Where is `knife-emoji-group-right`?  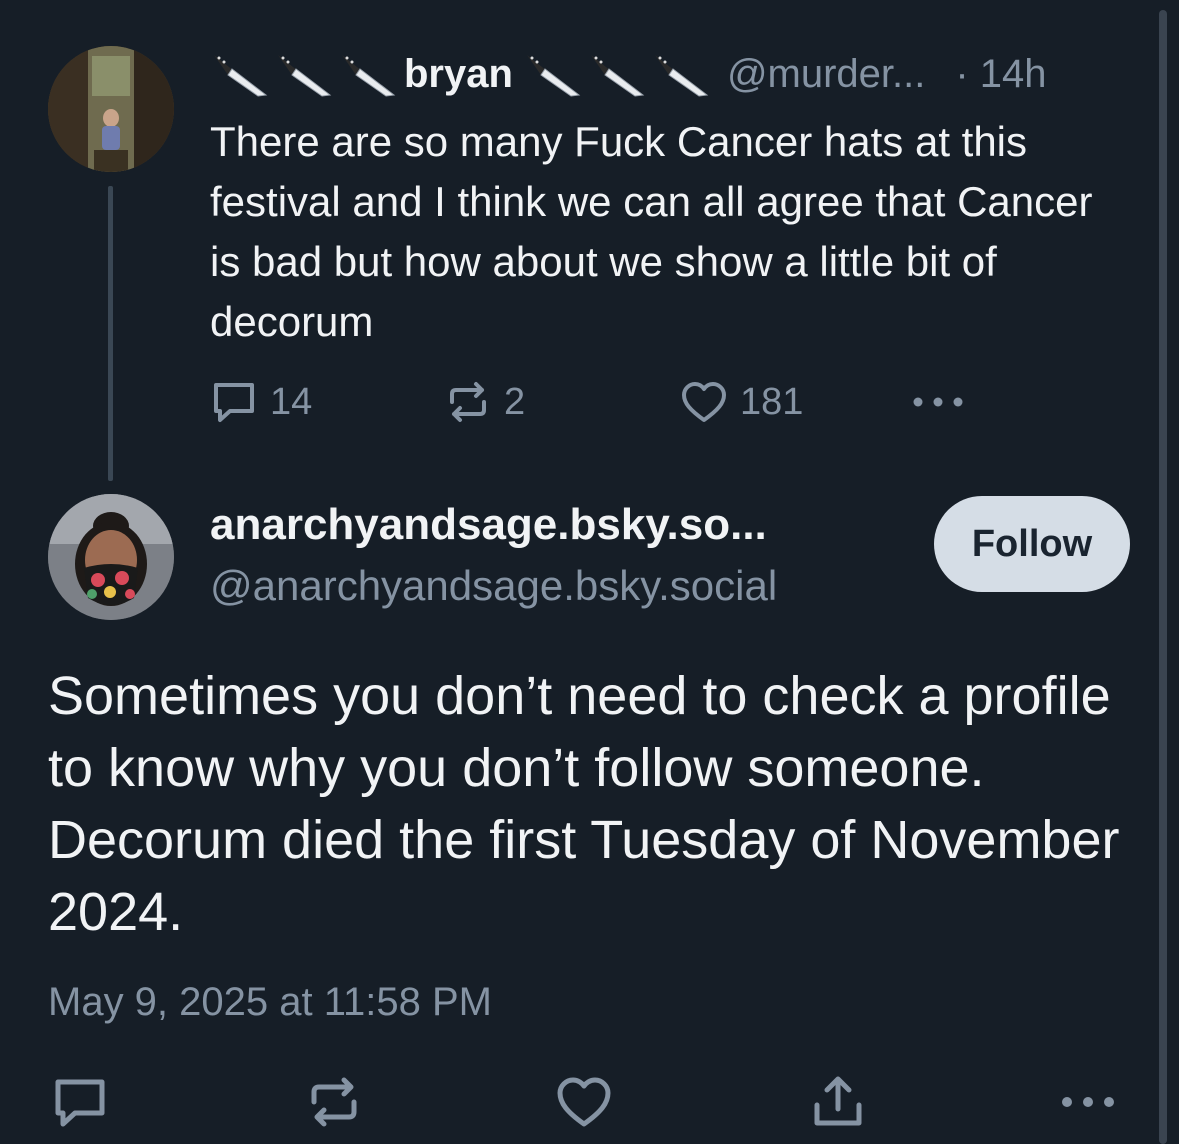
knife-emoji-group-right is located at coordinates (617, 74).